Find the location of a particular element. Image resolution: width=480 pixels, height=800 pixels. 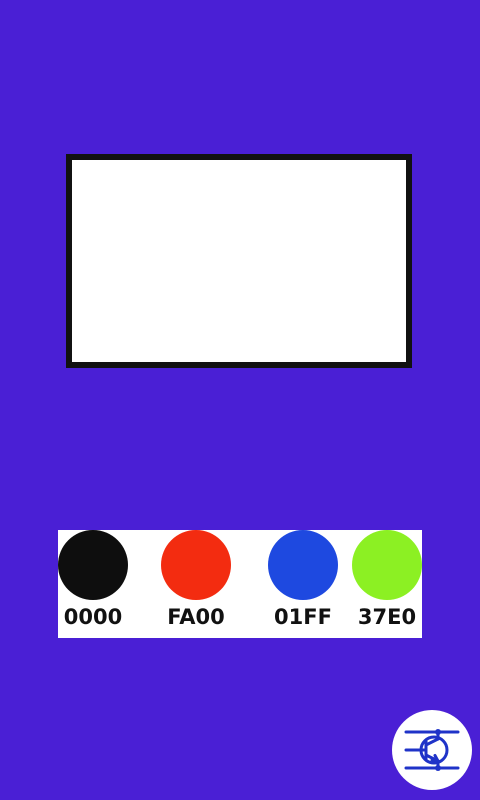

swatch-37e0 is located at coordinates (387, 565).